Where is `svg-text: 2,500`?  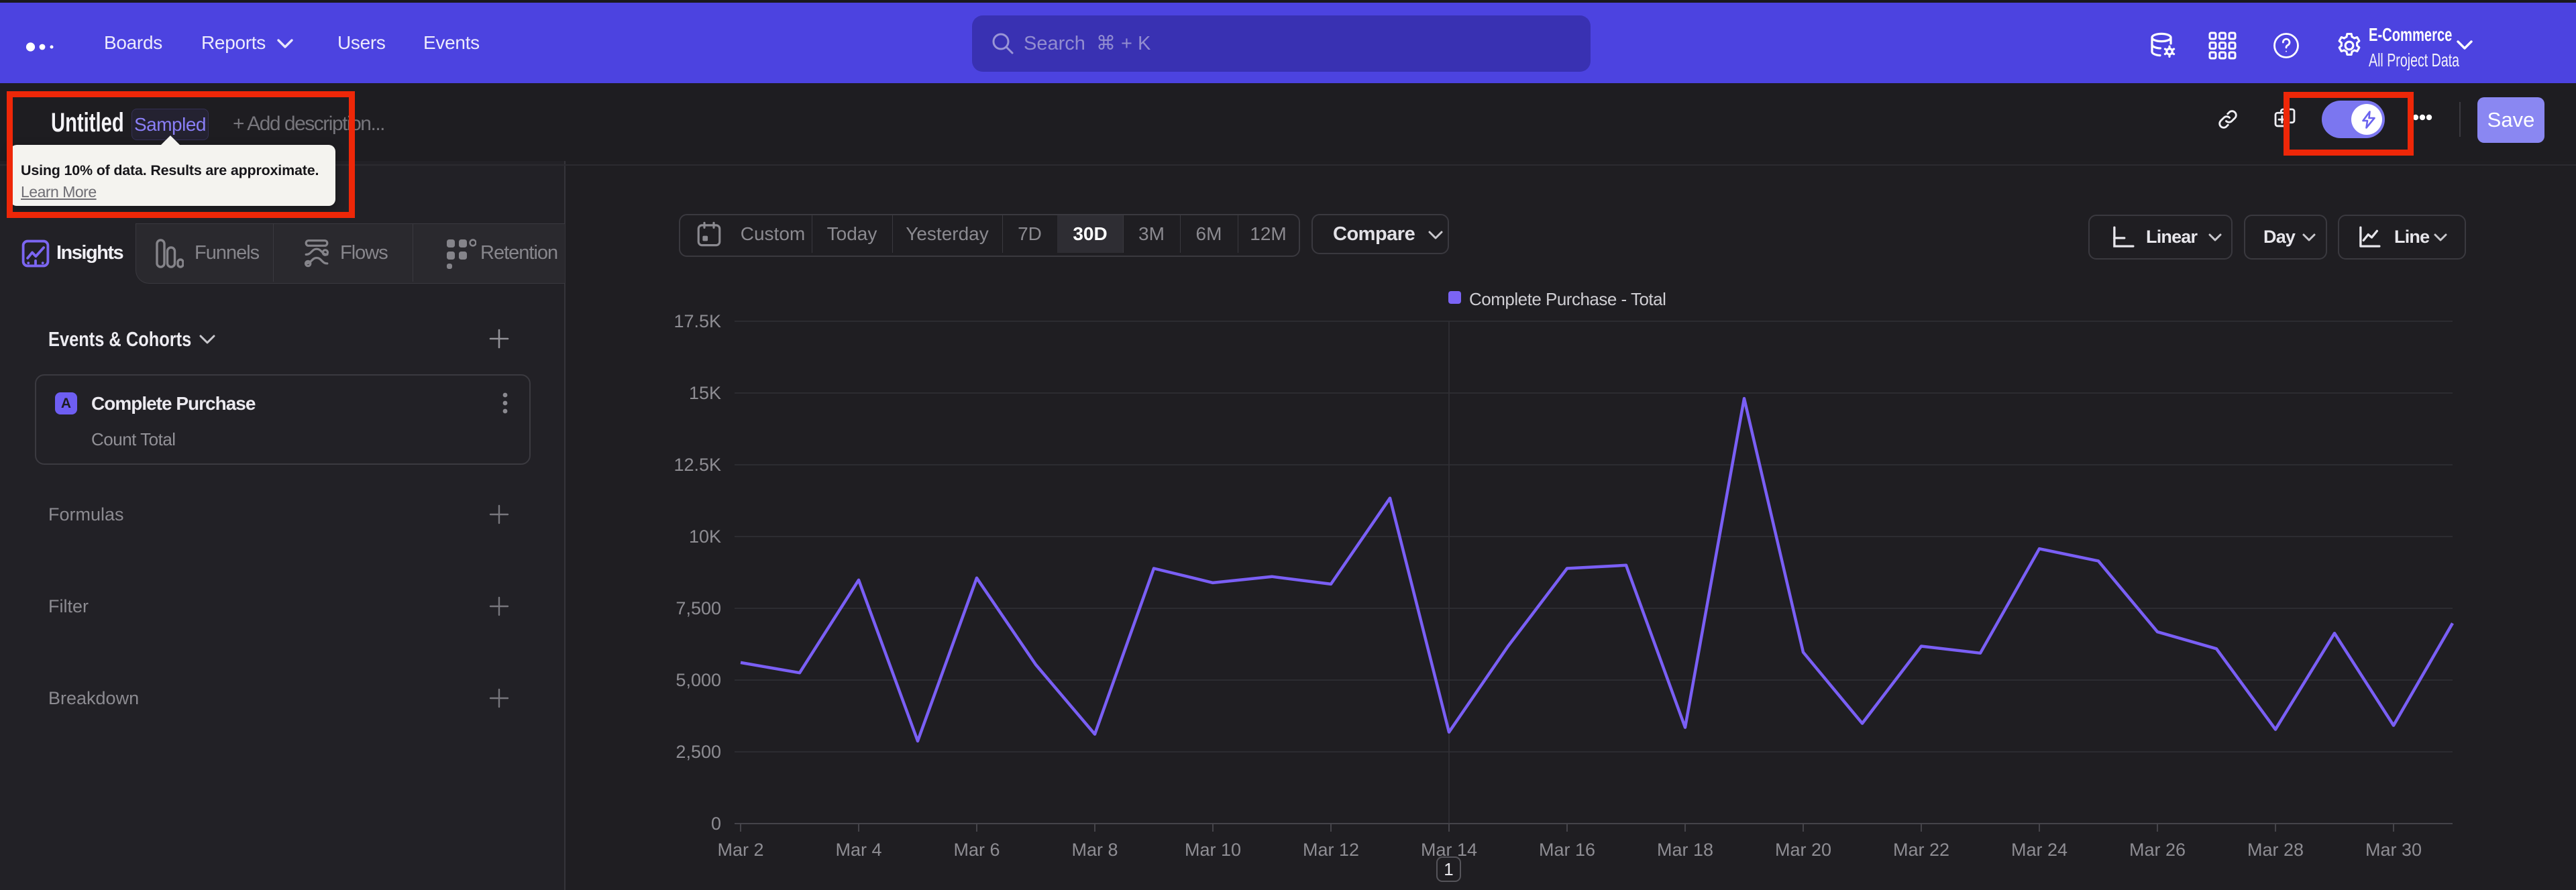
svg-text: 2,500 is located at coordinates (698, 752).